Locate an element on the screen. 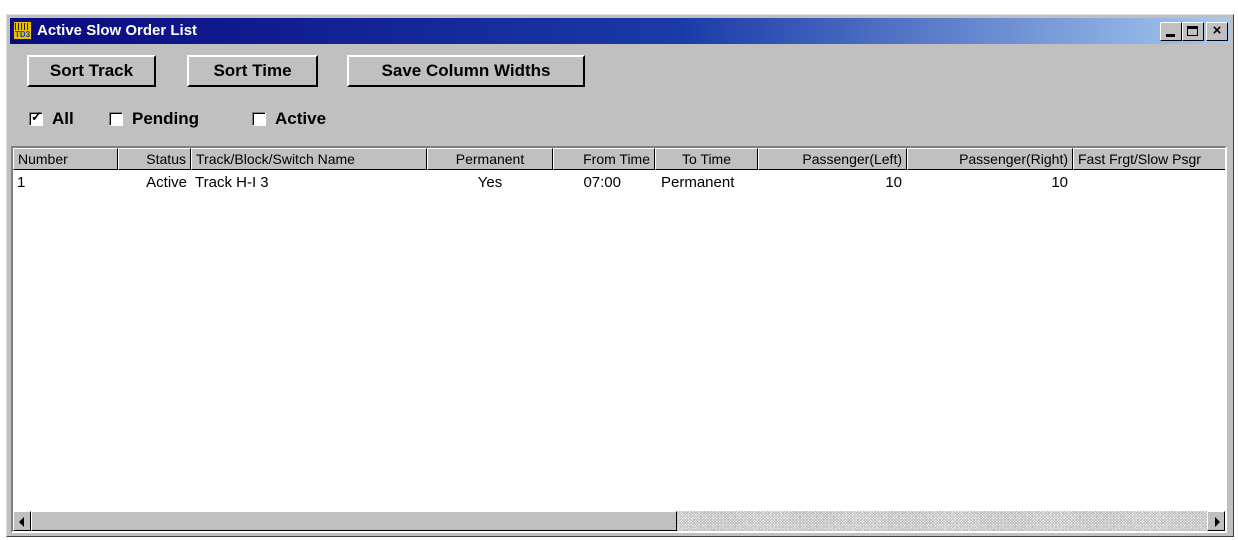 The image size is (1238, 540). cell-from-time: 07:00 is located at coordinates (602, 182).